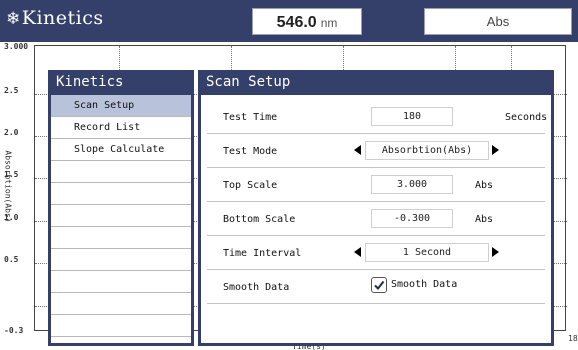 This screenshot has height=350, width=578. I want to click on smooth-data-checkbox, so click(379, 285).